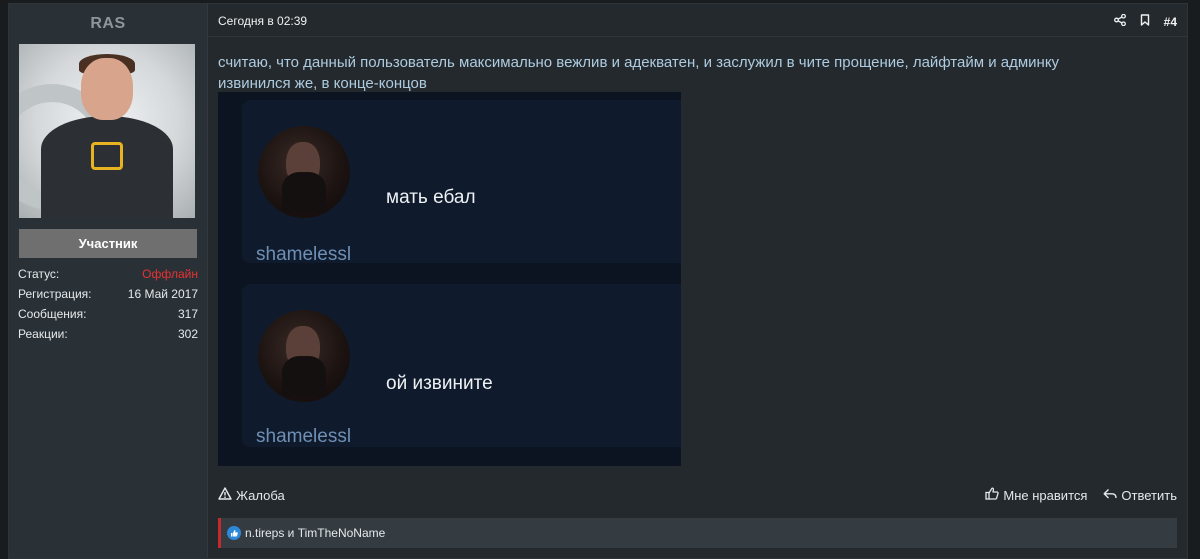  Describe the element at coordinates (992, 495) in the screenshot. I see `thumbs-up-icon` at that location.